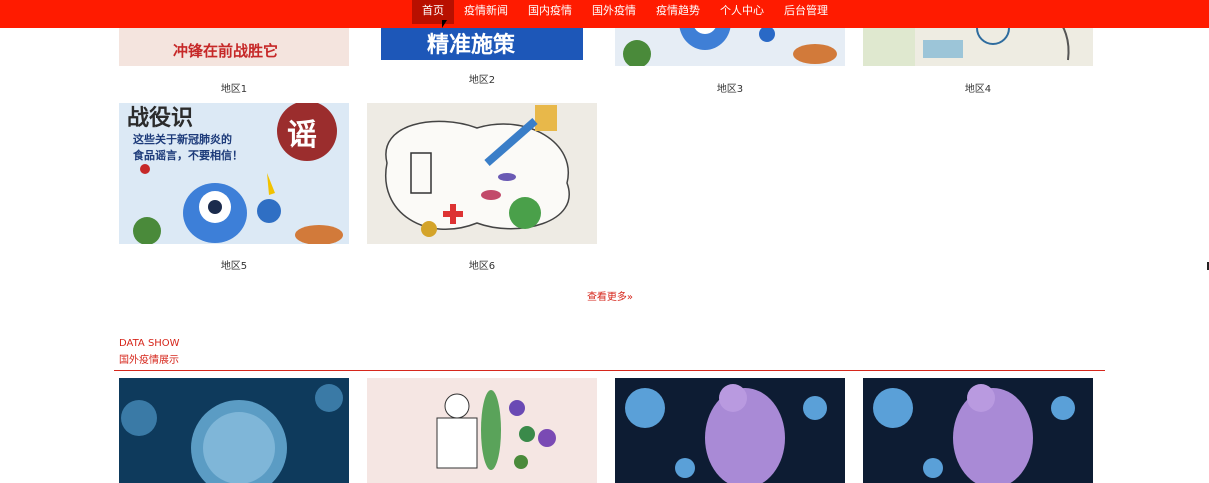 The height and width of the screenshot is (483, 1209). Describe the element at coordinates (160, 118) in the screenshot. I see `poster-title: 战役识` at that location.